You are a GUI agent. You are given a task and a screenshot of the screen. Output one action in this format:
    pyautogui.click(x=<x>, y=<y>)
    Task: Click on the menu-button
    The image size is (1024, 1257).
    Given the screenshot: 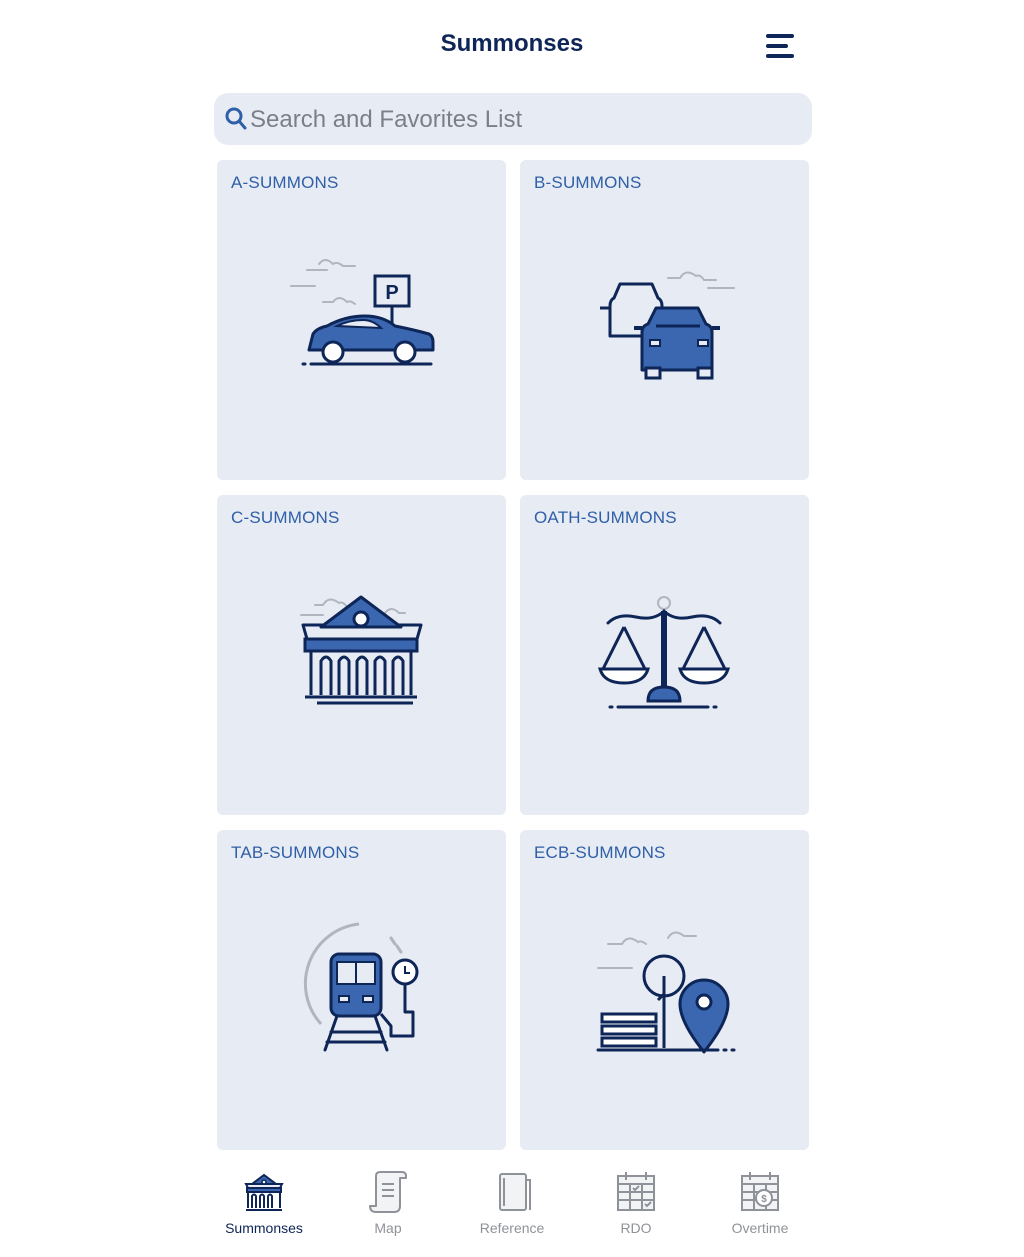 What is the action you would take?
    pyautogui.click(x=780, y=47)
    